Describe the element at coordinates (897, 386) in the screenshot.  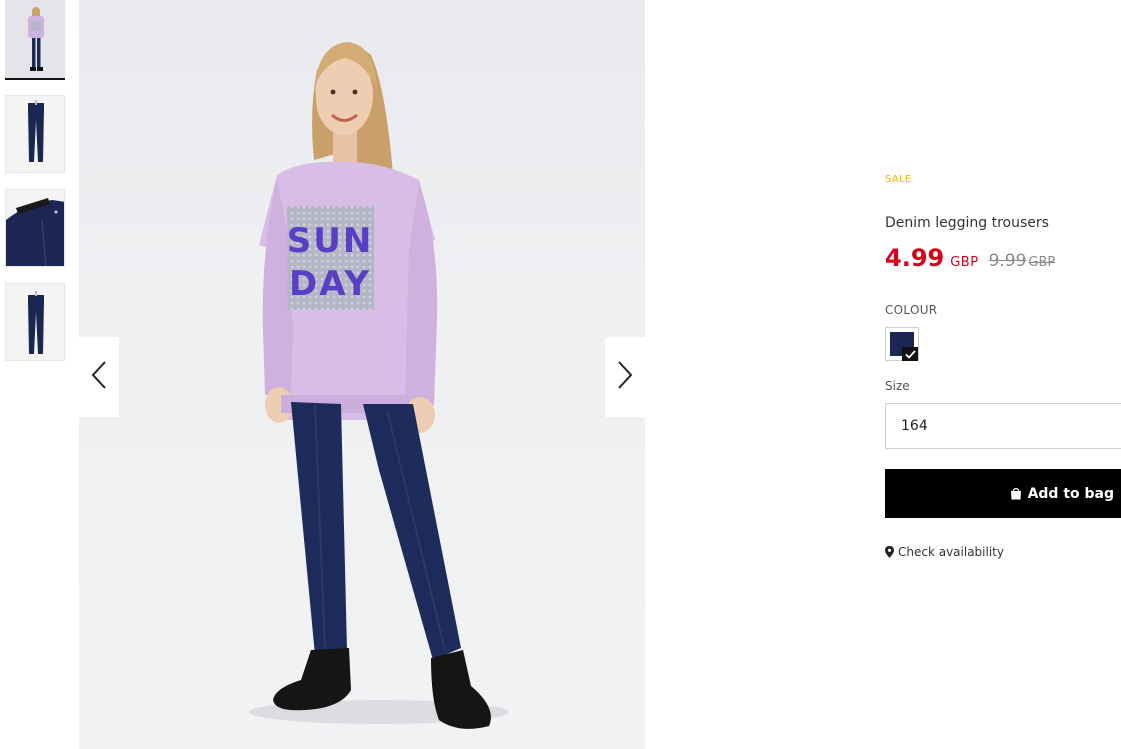
I see `size-label: Size` at that location.